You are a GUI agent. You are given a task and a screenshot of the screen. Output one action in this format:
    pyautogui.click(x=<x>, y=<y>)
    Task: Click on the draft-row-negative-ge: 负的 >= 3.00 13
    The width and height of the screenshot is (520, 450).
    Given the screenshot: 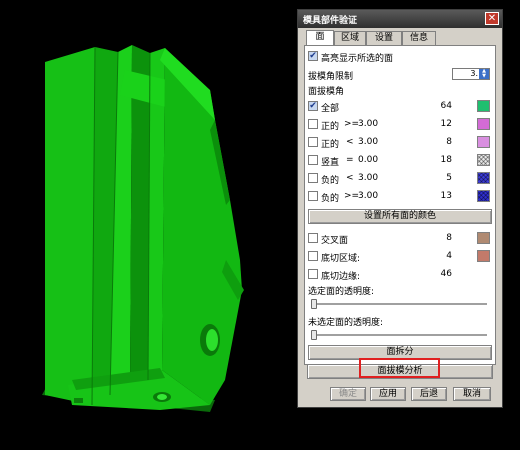 What is the action you would take?
    pyautogui.click(x=400, y=197)
    